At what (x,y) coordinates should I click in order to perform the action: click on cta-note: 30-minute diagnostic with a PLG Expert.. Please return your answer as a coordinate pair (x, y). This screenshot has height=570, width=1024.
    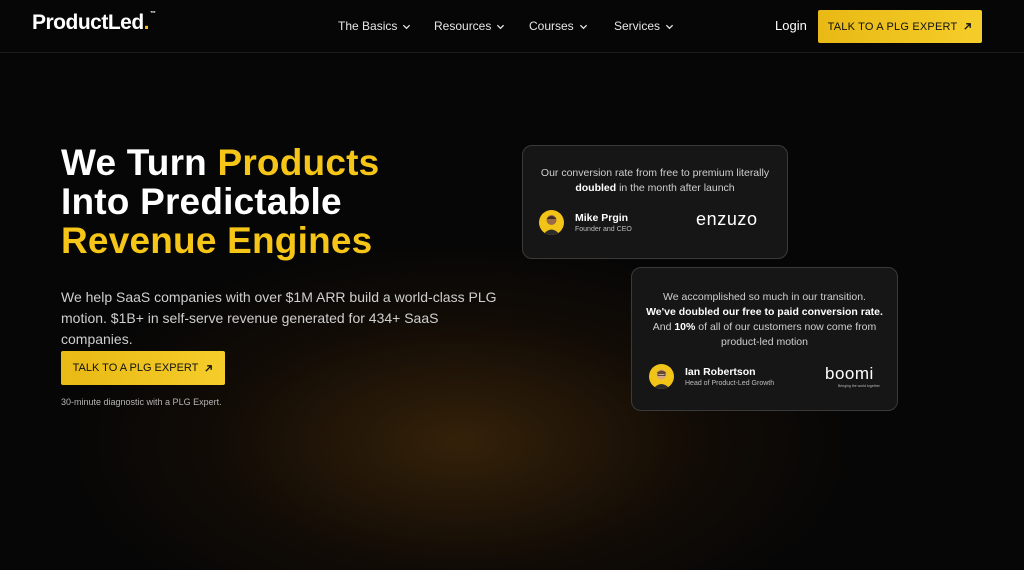
    Looking at the image, I should click on (141, 402).